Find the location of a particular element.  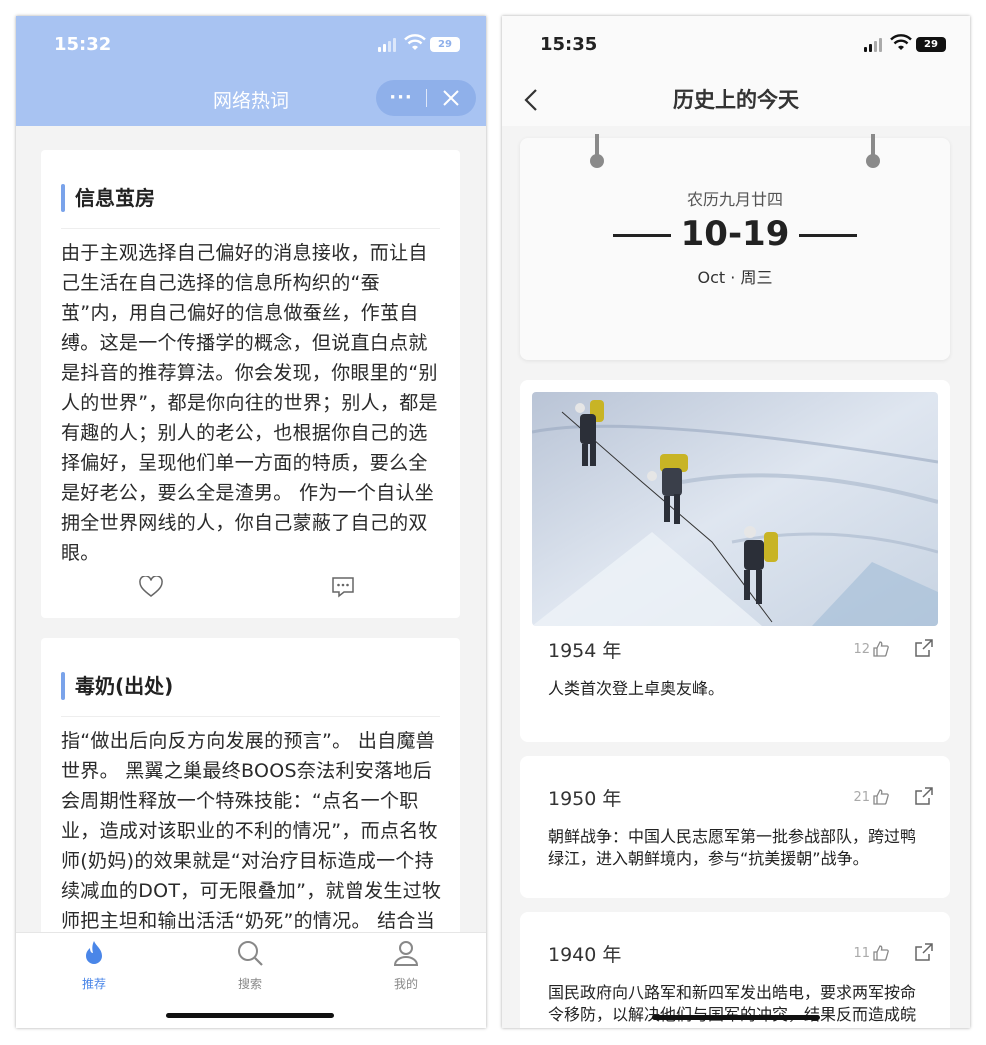

word-card-title: 毒奶(出处) is located at coordinates (117, 686).